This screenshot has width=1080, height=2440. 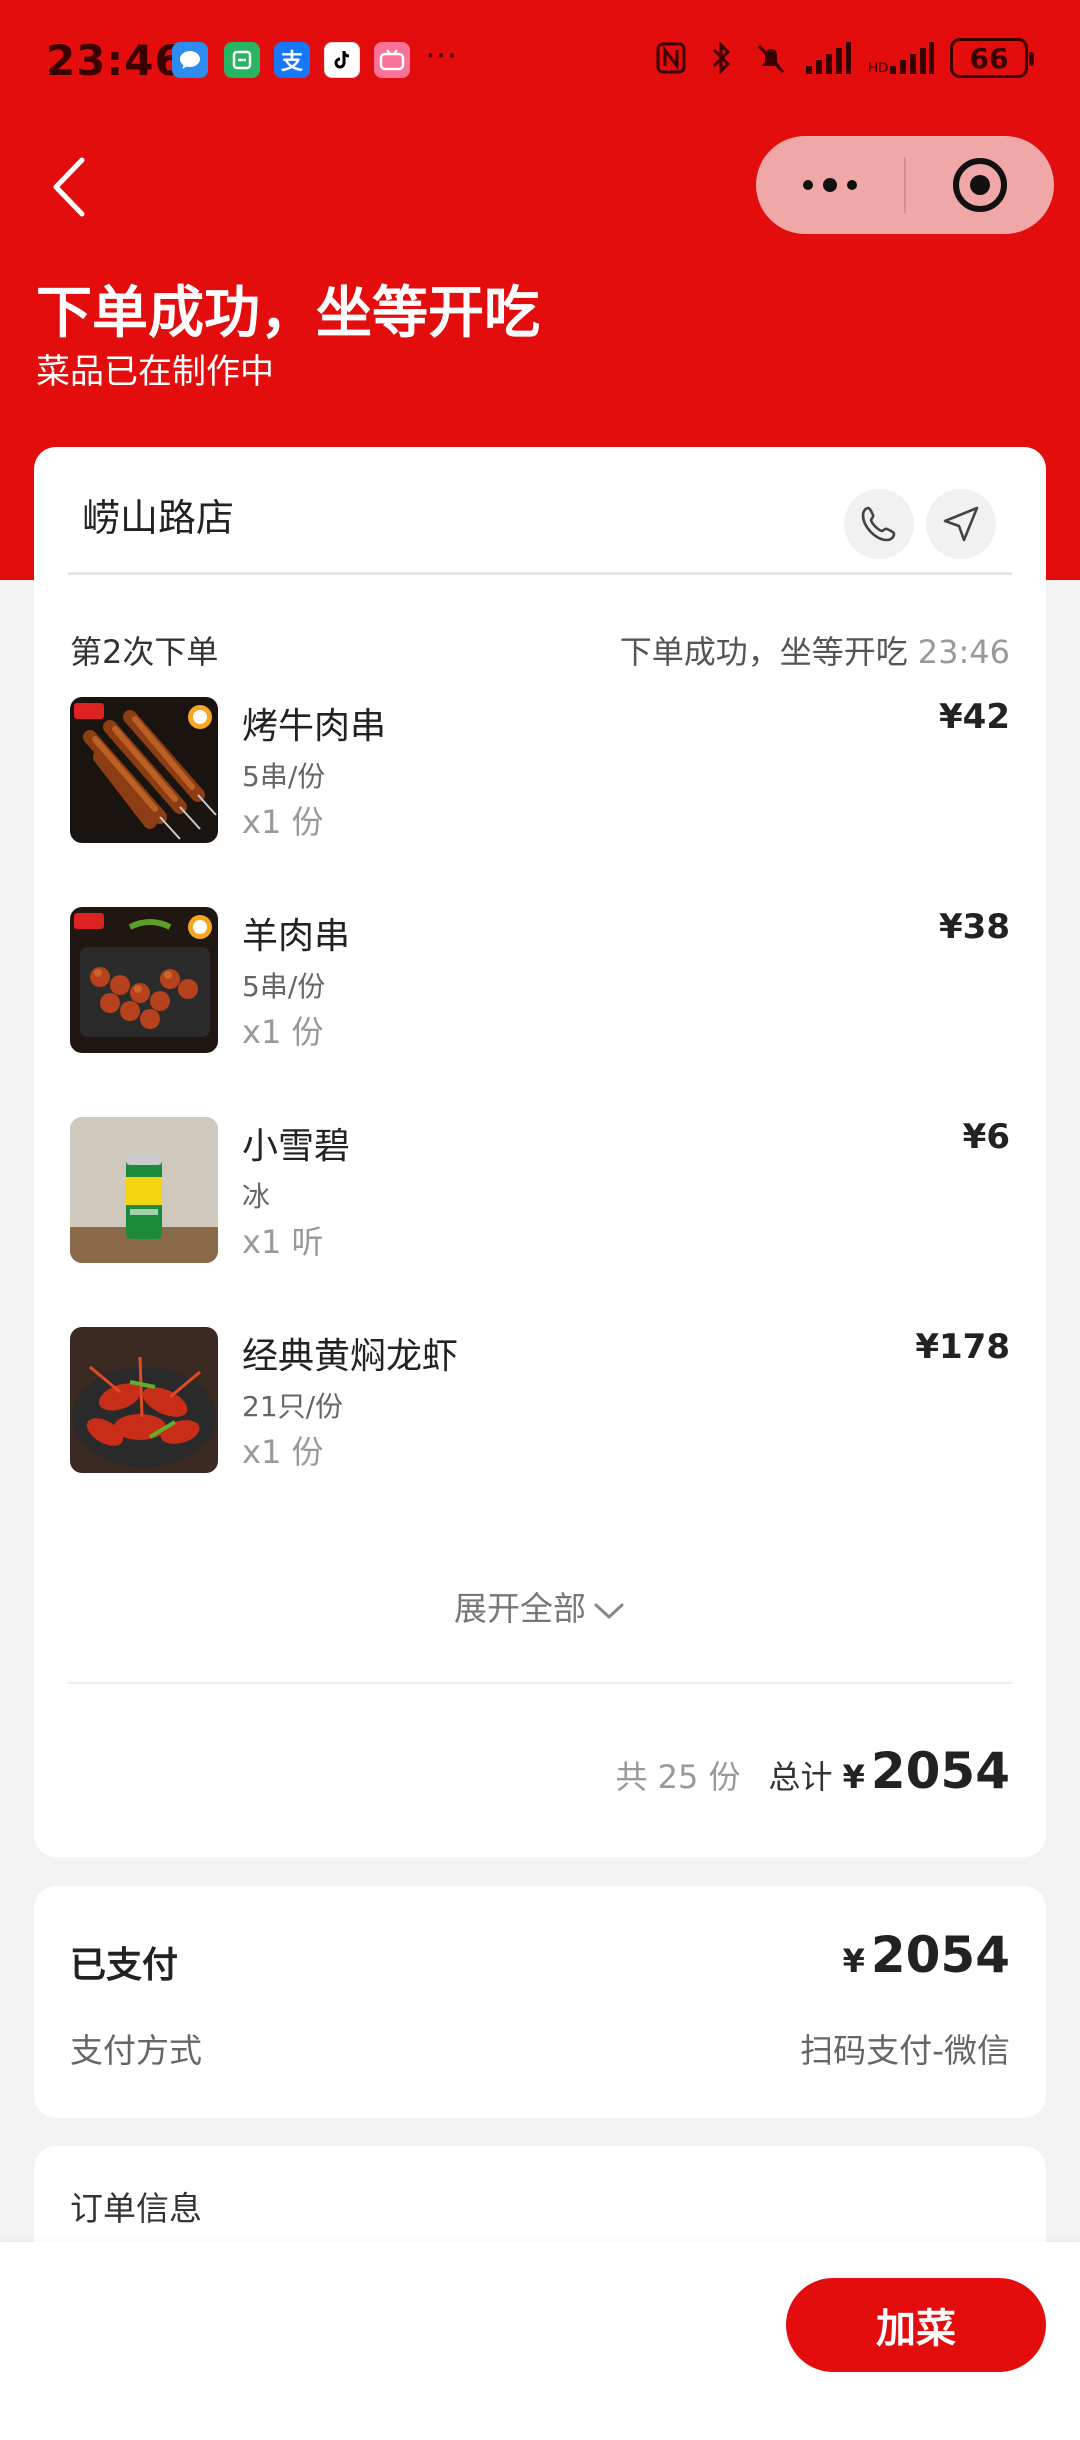 I want to click on alipay-icon: 支, so click(x=292, y=60).